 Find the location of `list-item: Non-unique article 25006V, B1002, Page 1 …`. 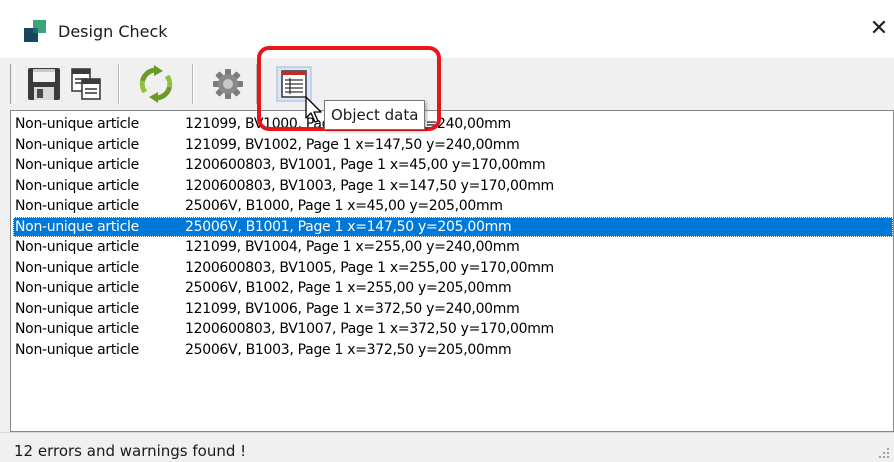

list-item: Non-unique article 25006V, B1002, Page 1 … is located at coordinates (453, 288).